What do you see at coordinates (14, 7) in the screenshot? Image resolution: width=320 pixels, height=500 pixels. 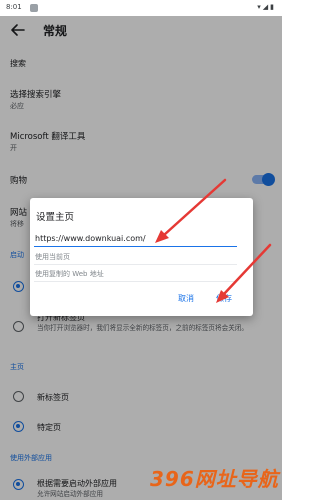 I see `status-time: 8:01` at bounding box center [14, 7].